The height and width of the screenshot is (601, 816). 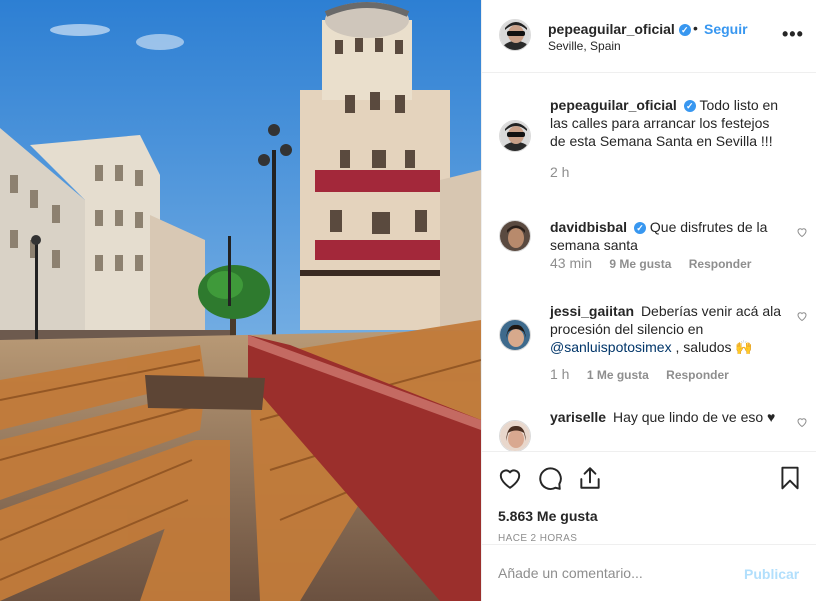 What do you see at coordinates (618, 573) in the screenshot?
I see `comment-input` at bounding box center [618, 573].